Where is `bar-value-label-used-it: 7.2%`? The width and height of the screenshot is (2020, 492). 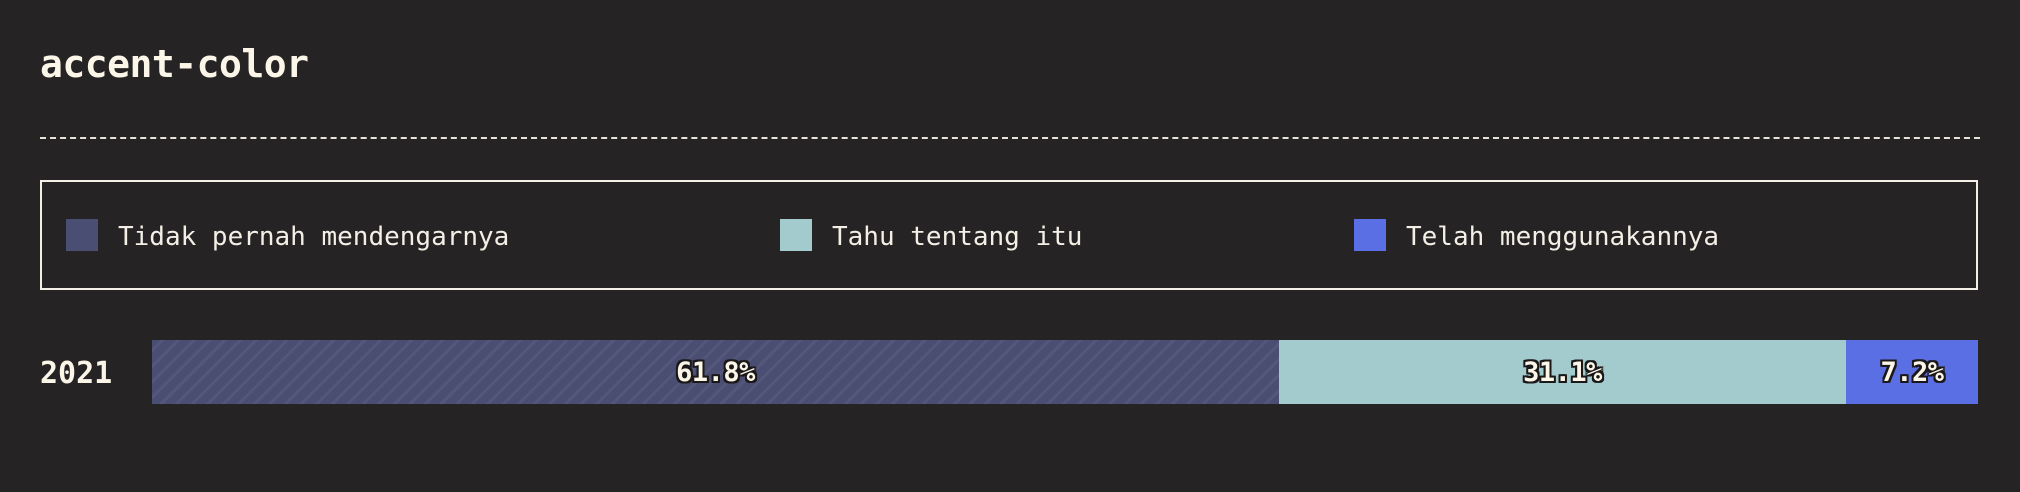
bar-value-label-used-it: 7.2% is located at coordinates (1912, 372).